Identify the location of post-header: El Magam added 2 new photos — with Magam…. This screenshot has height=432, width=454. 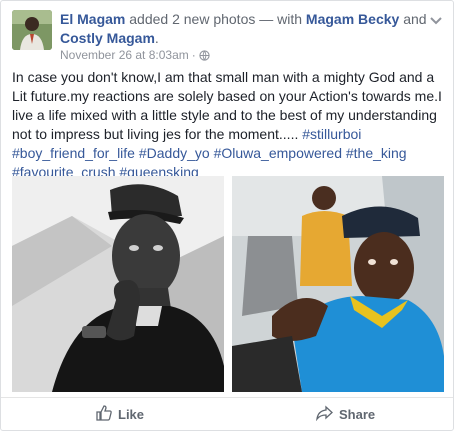
(245, 29).